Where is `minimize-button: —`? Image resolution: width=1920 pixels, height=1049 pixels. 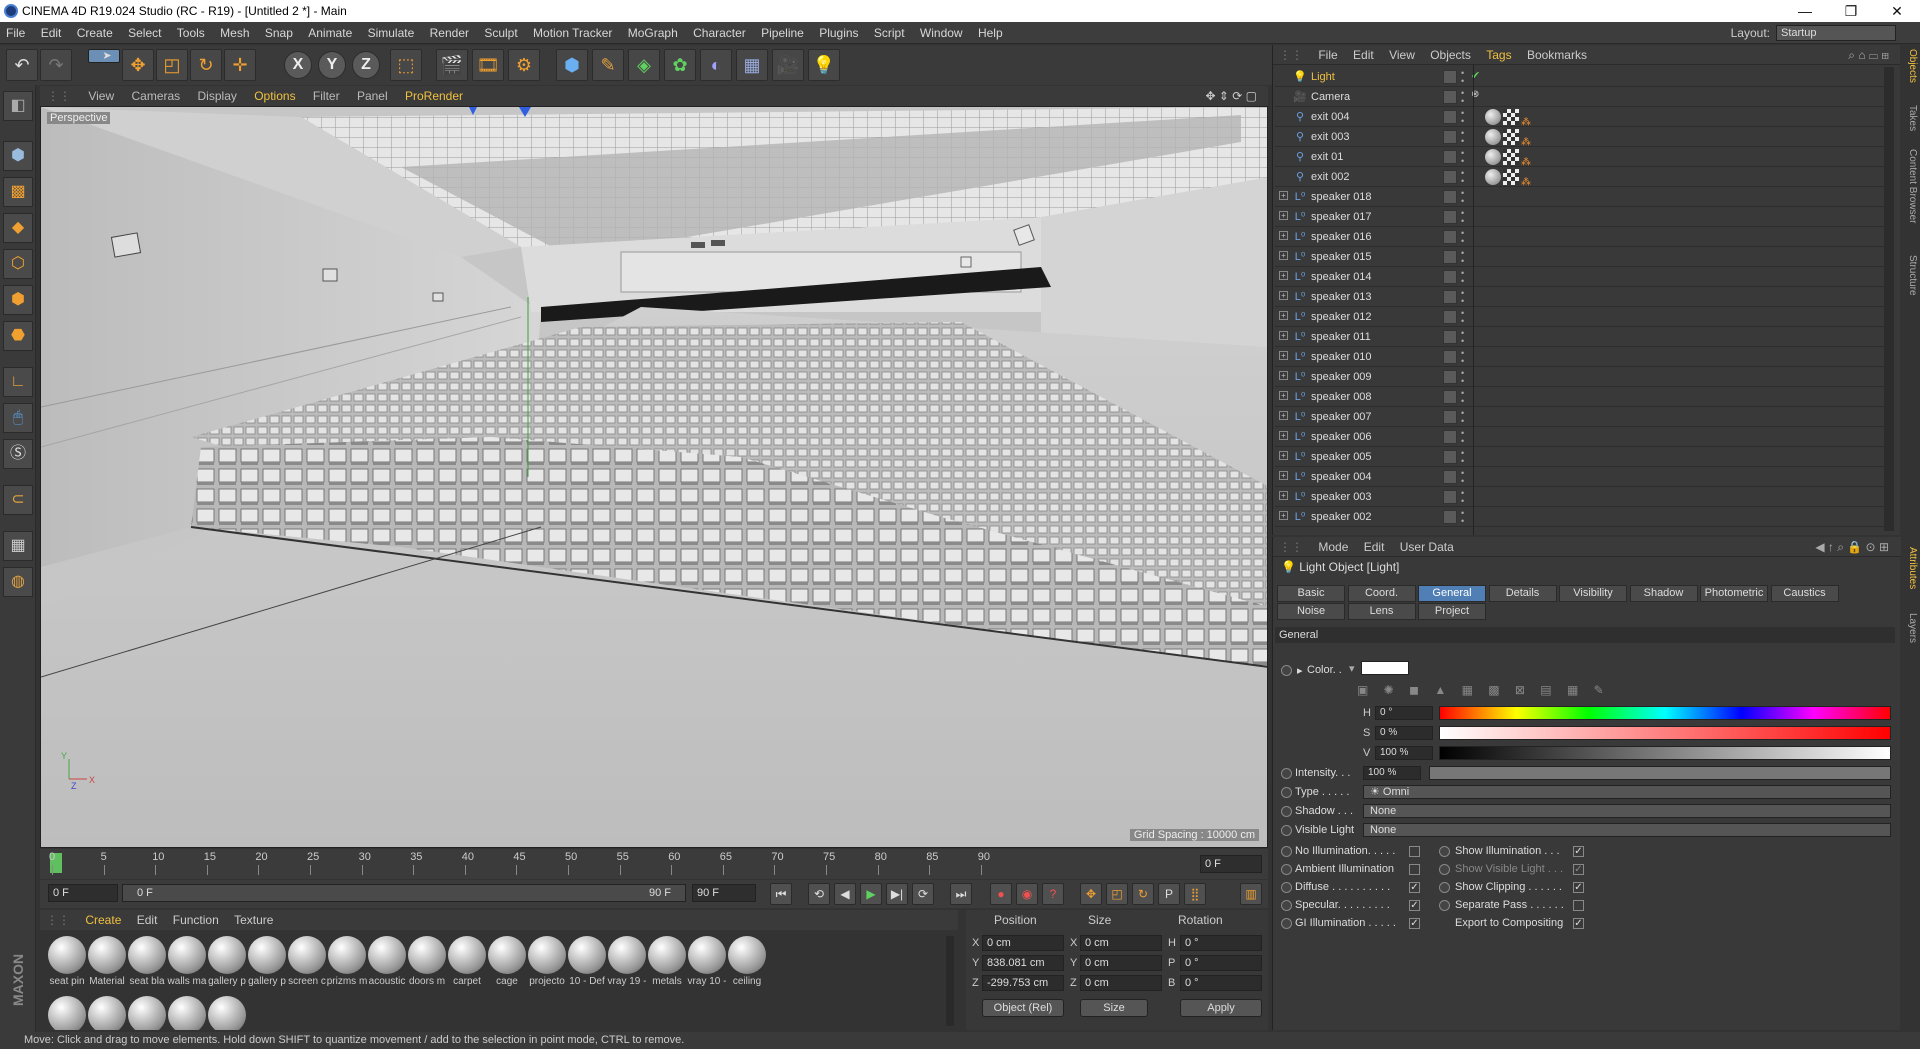 minimize-button: — is located at coordinates (1805, 11).